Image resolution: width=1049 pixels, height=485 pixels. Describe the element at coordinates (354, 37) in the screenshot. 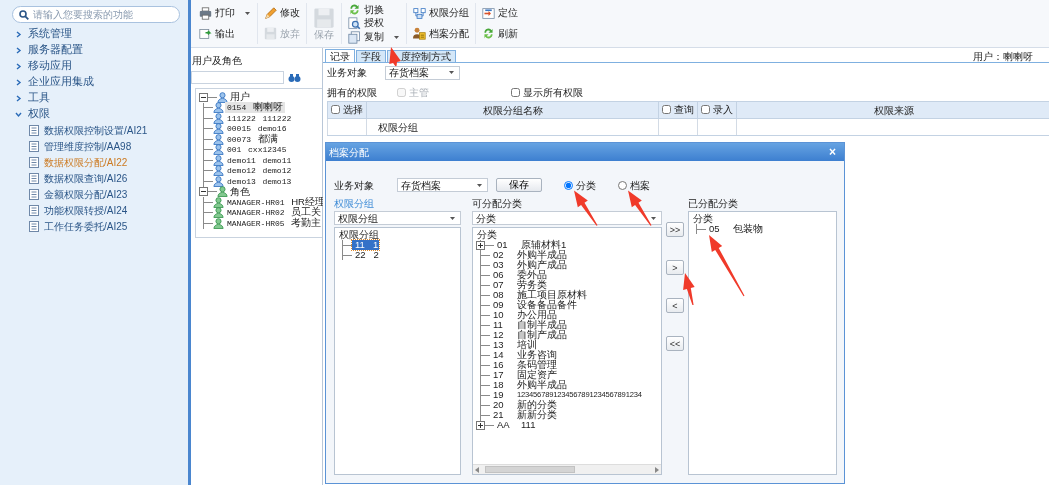

I see `copy-icon` at that location.